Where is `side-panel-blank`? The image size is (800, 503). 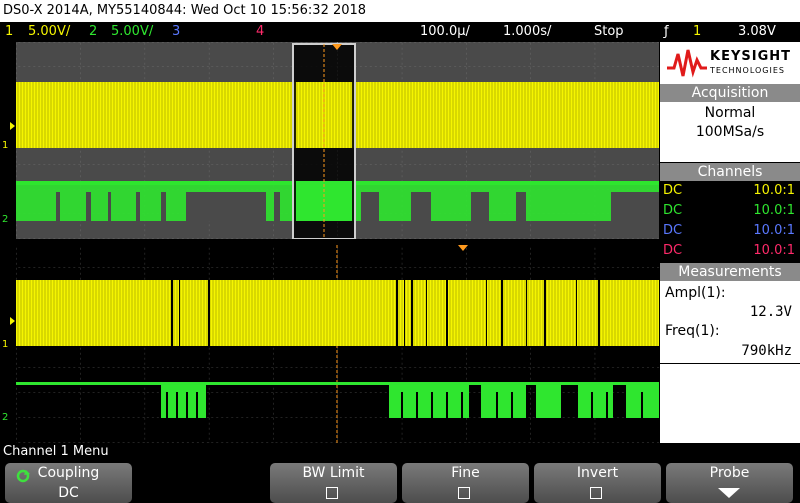 side-panel-blank is located at coordinates (730, 403).